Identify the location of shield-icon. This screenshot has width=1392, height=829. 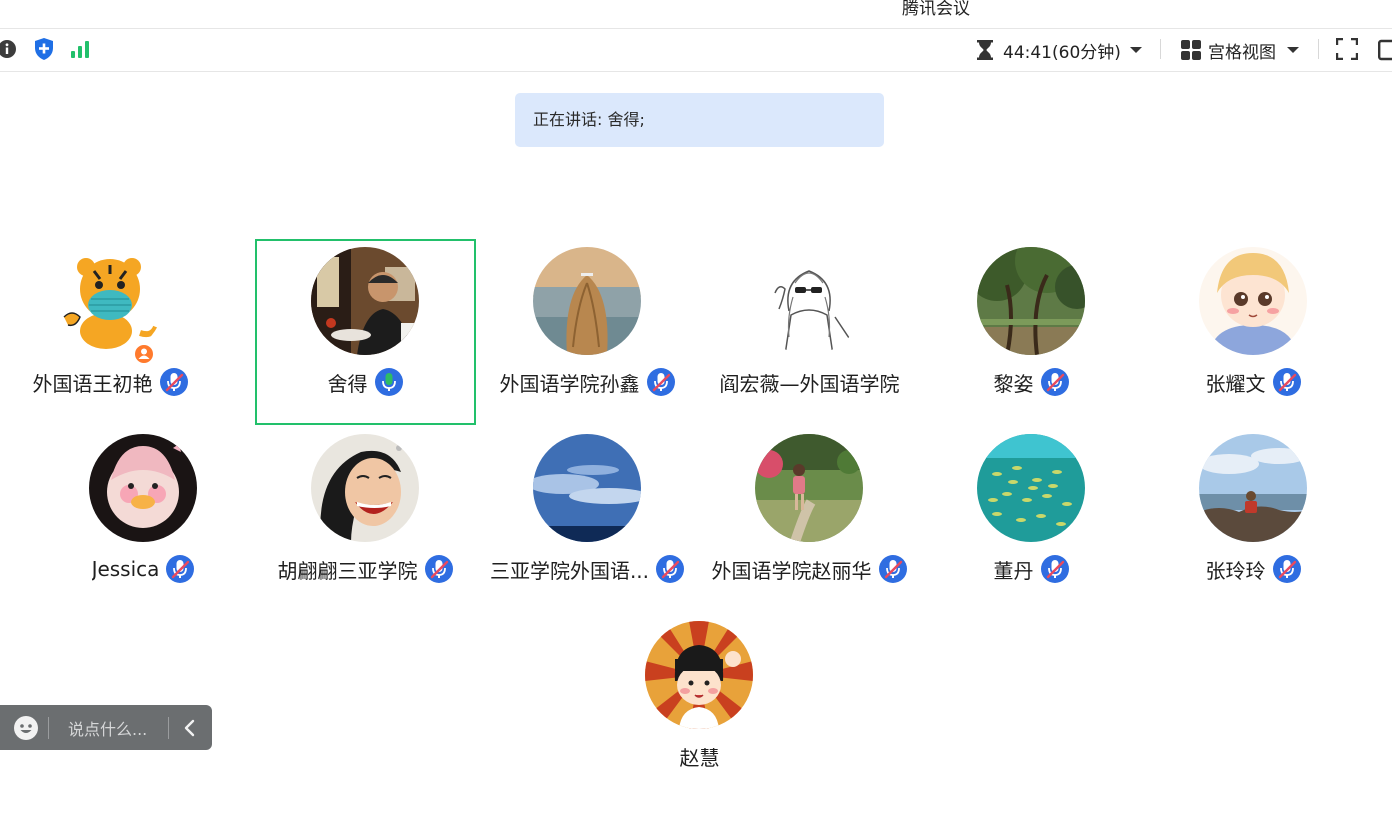
(44, 49).